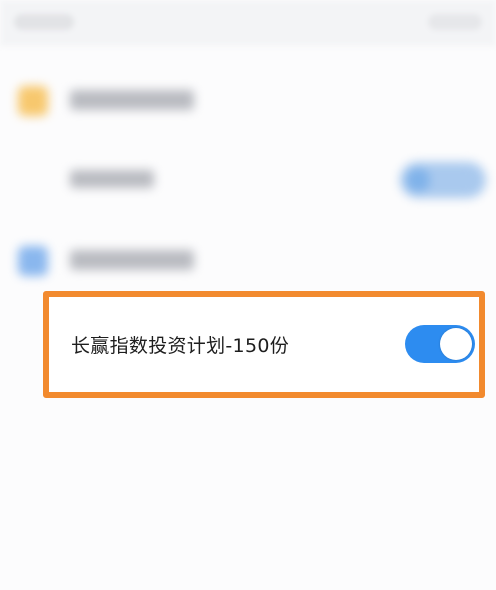 The width and height of the screenshot is (496, 590). What do you see at coordinates (443, 180) in the screenshot?
I see `blurred-toggle` at bounding box center [443, 180].